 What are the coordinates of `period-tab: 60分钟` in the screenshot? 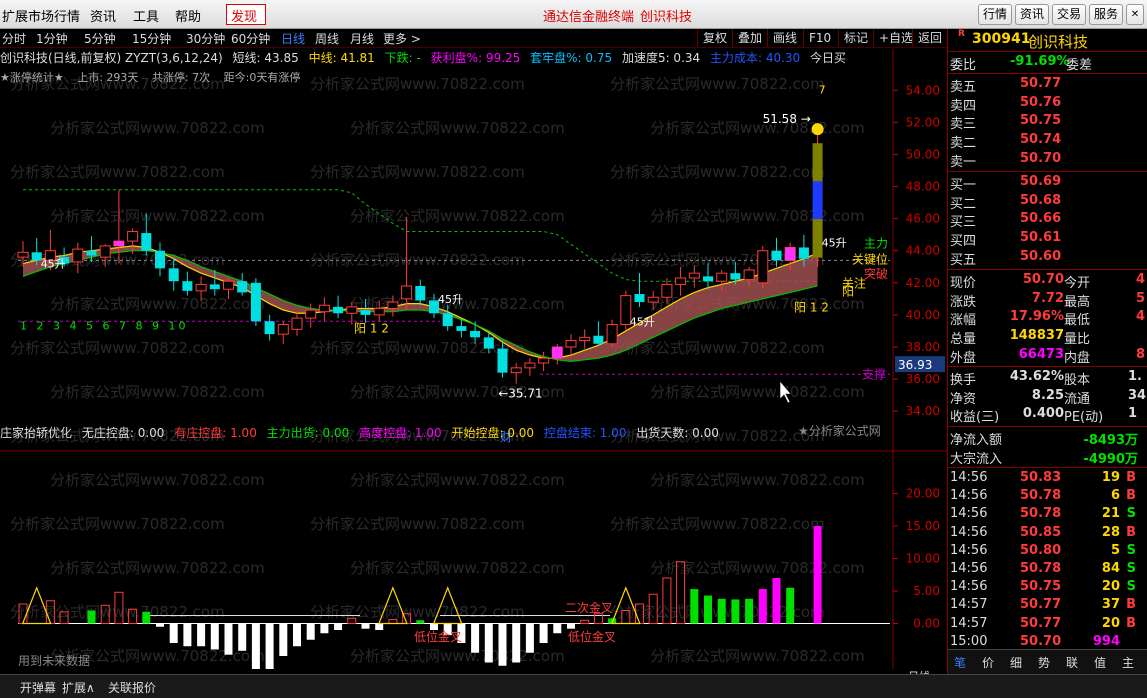 It's located at (250, 38).